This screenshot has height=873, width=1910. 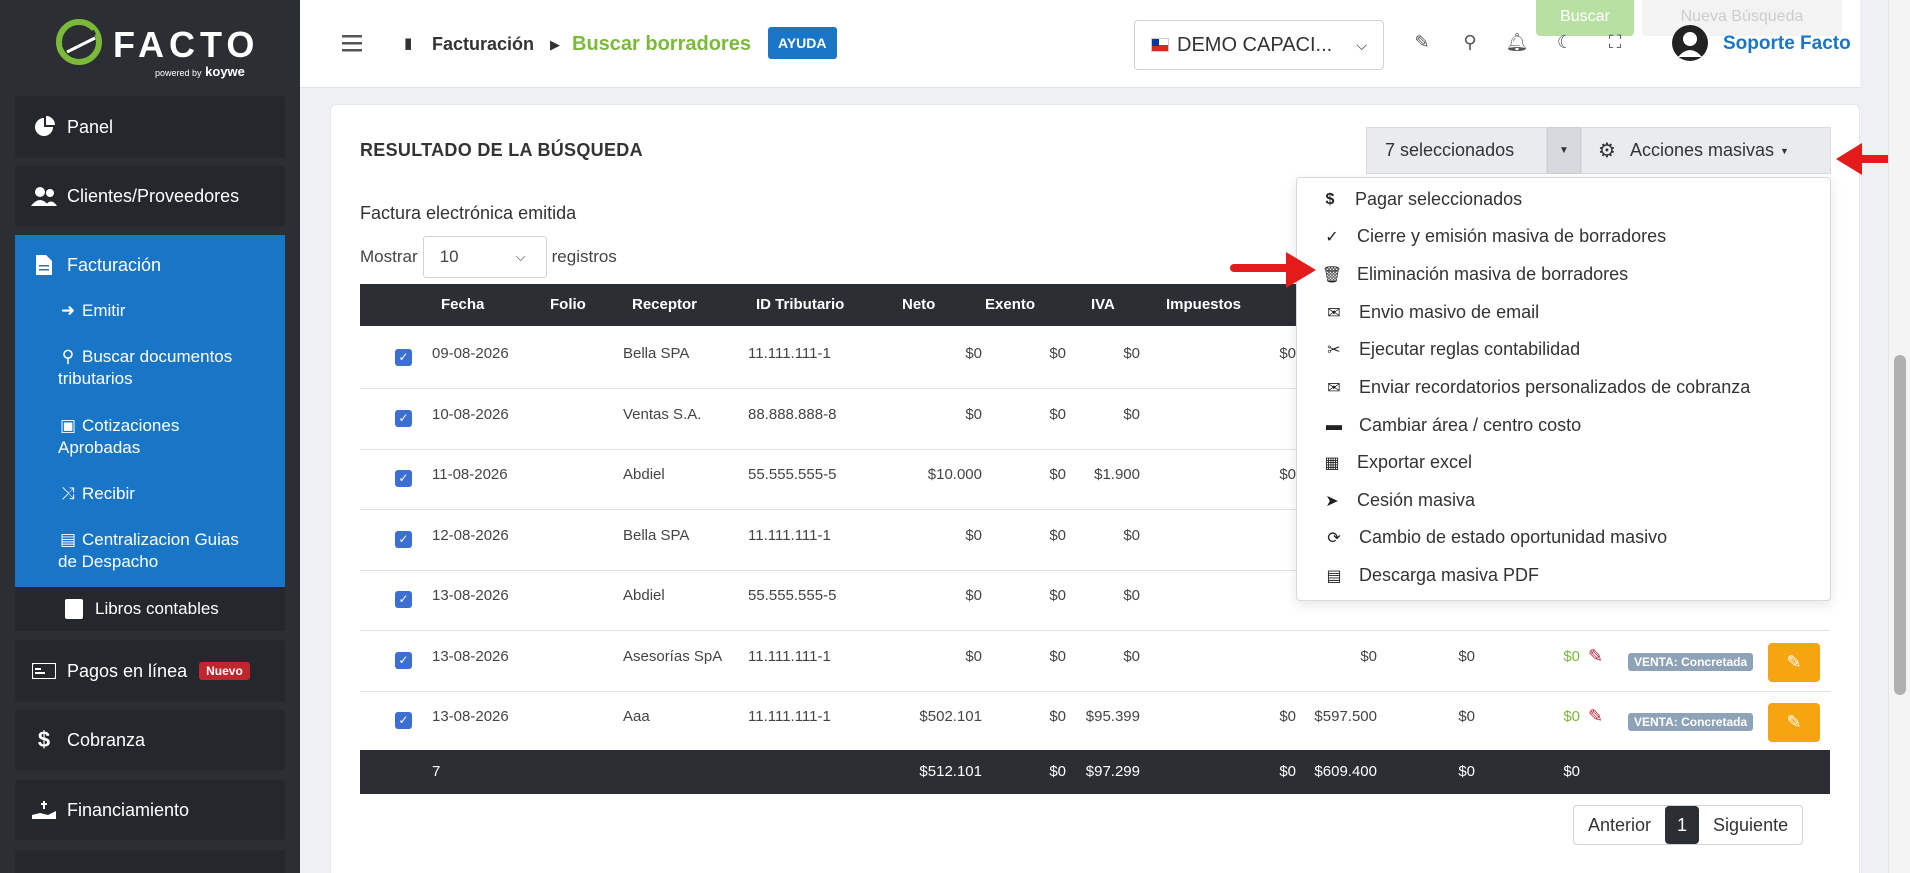 What do you see at coordinates (1900, 525) in the screenshot?
I see `scrollbar-thumb` at bounding box center [1900, 525].